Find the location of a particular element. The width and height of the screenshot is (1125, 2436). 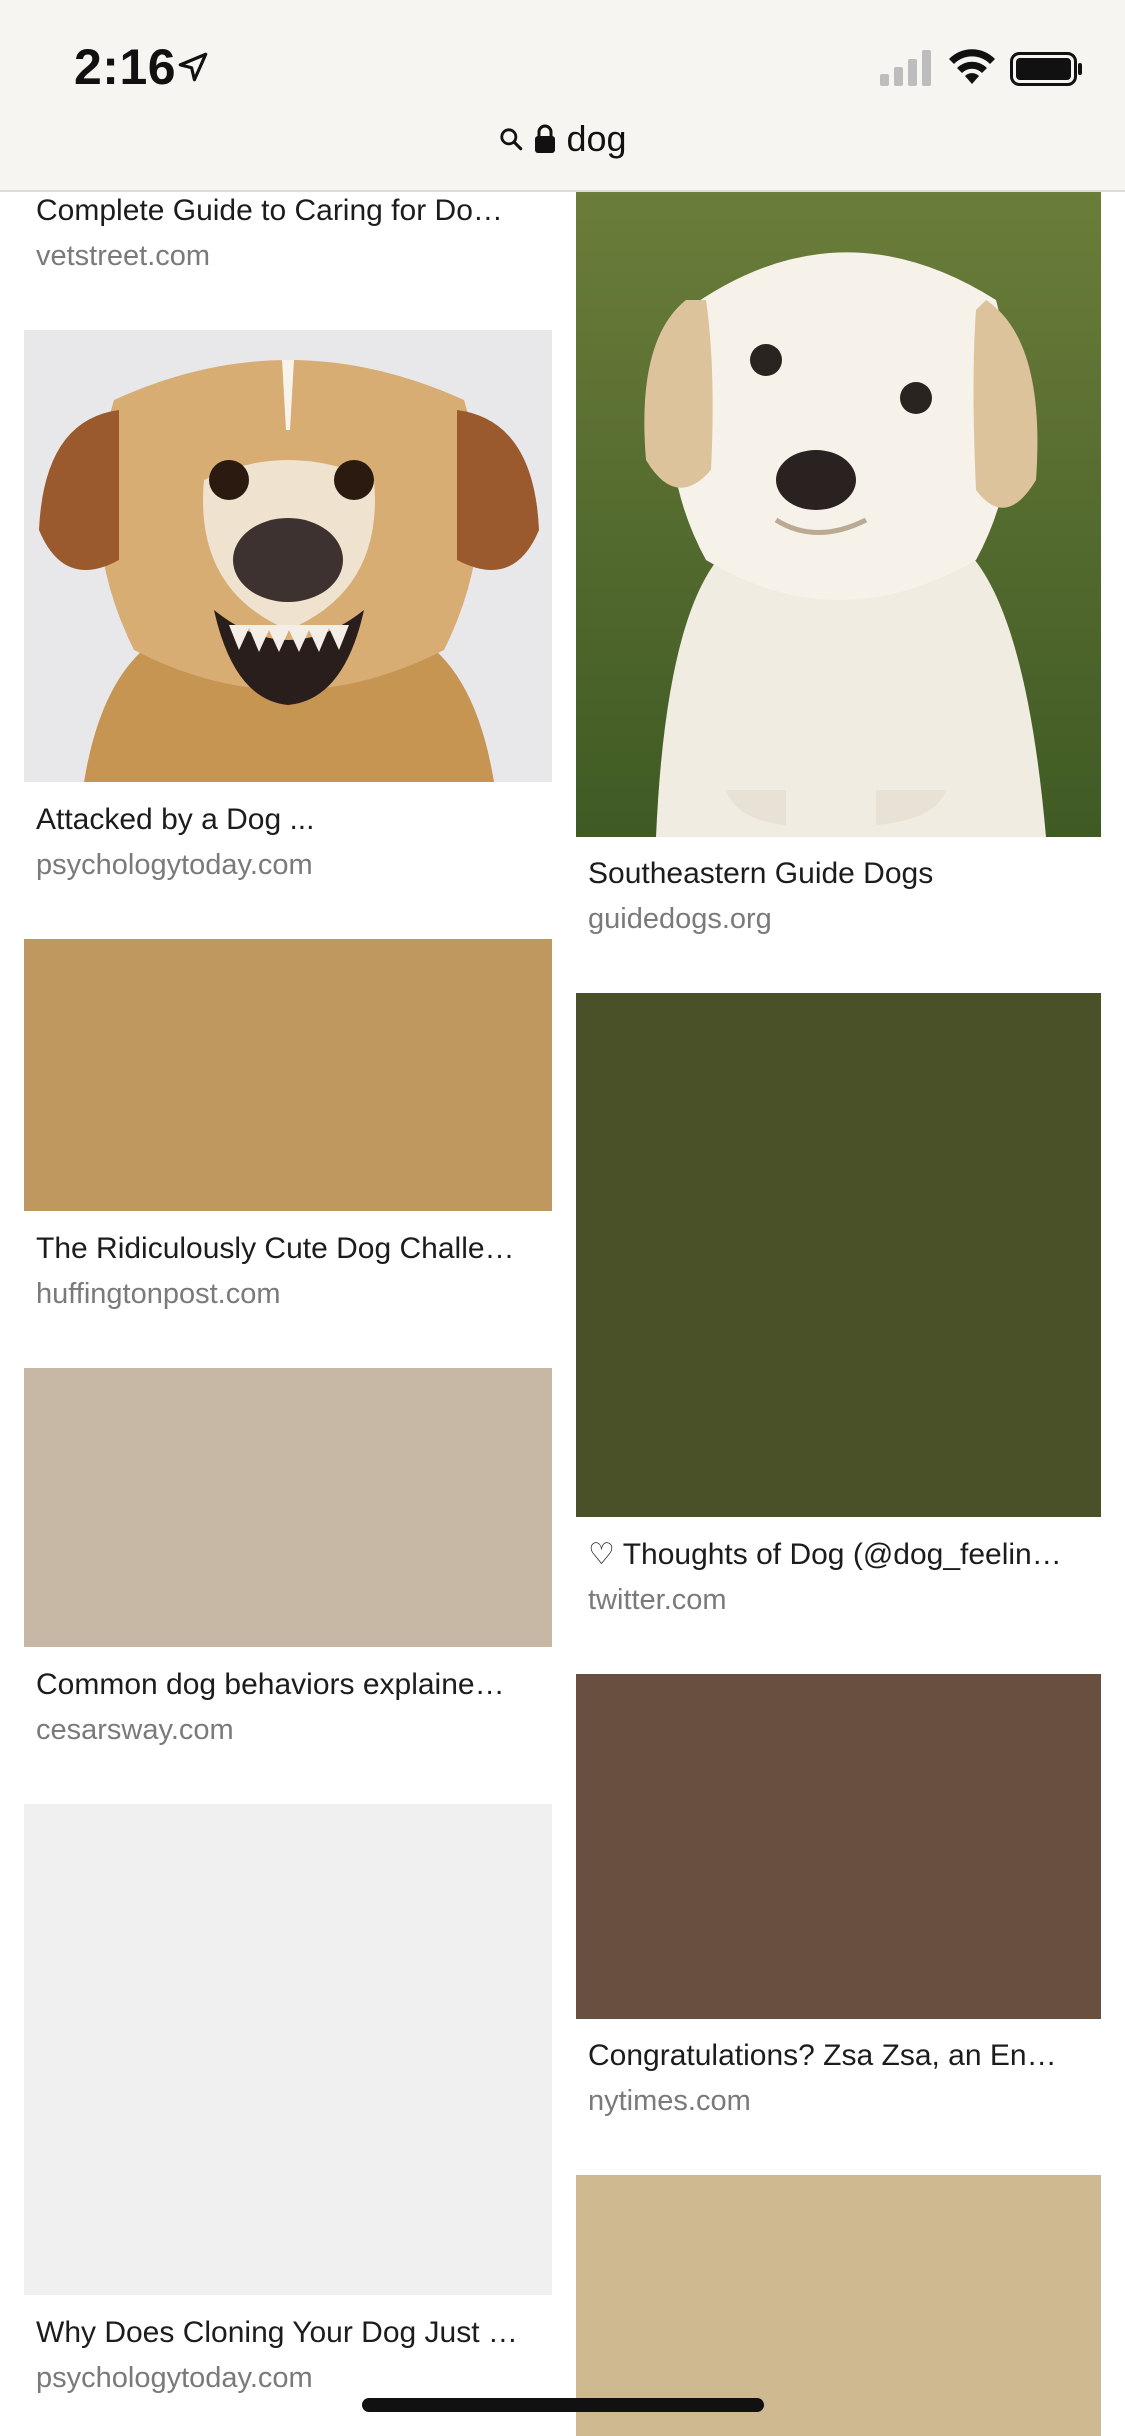

browser-top-bar: 2:16 dog is located at coordinates (562, 96).